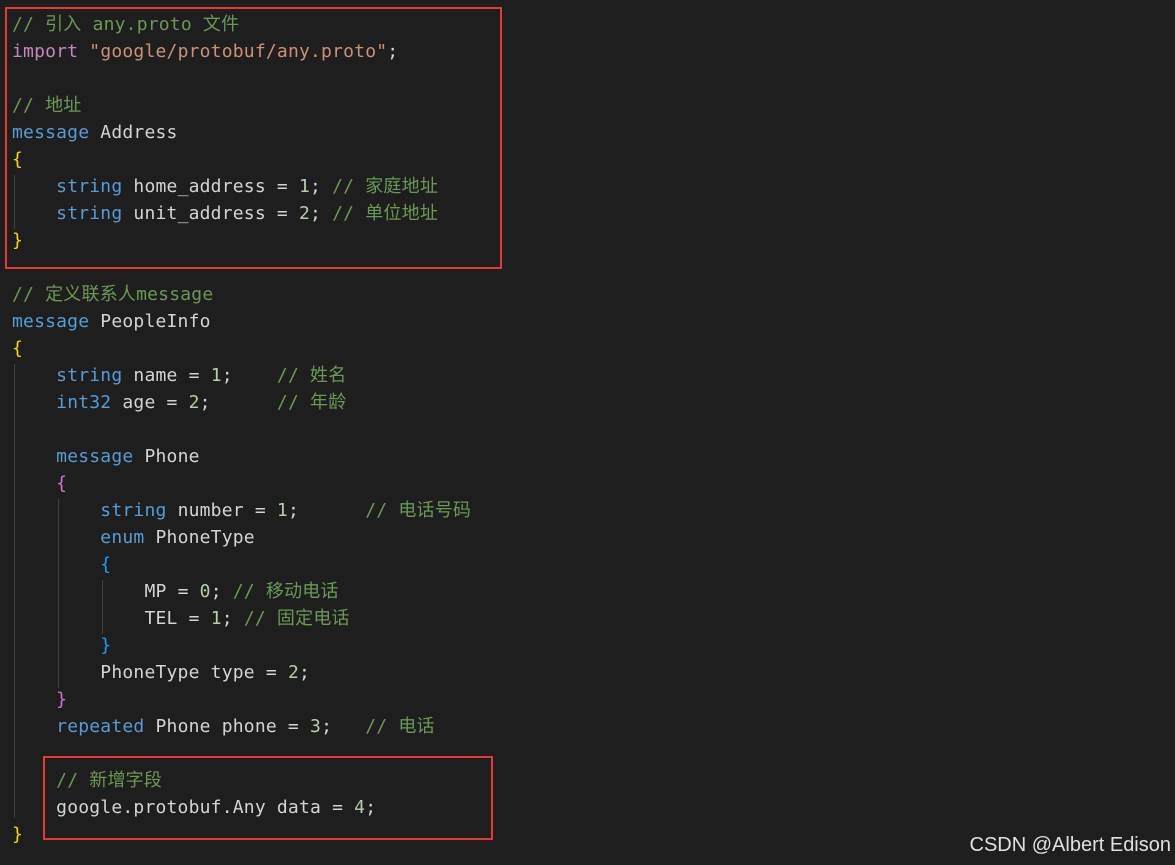 The width and height of the screenshot is (1175, 865). Describe the element at coordinates (253, 138) in the screenshot. I see `highlight-box-address` at that location.